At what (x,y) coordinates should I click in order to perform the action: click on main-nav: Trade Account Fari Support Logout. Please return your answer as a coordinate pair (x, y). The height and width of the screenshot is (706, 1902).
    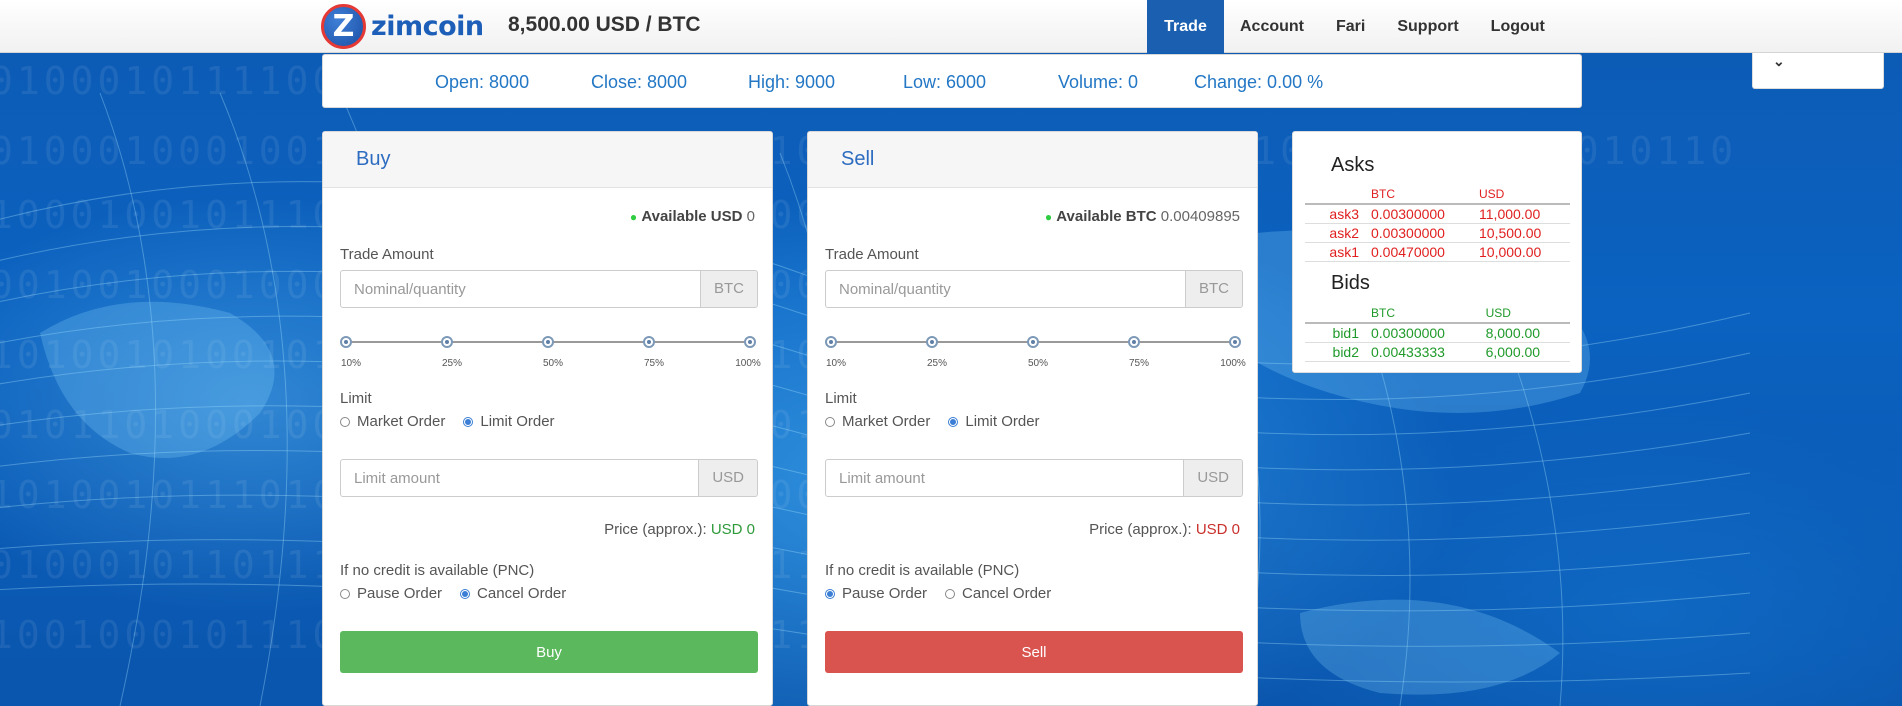
    Looking at the image, I should click on (1354, 26).